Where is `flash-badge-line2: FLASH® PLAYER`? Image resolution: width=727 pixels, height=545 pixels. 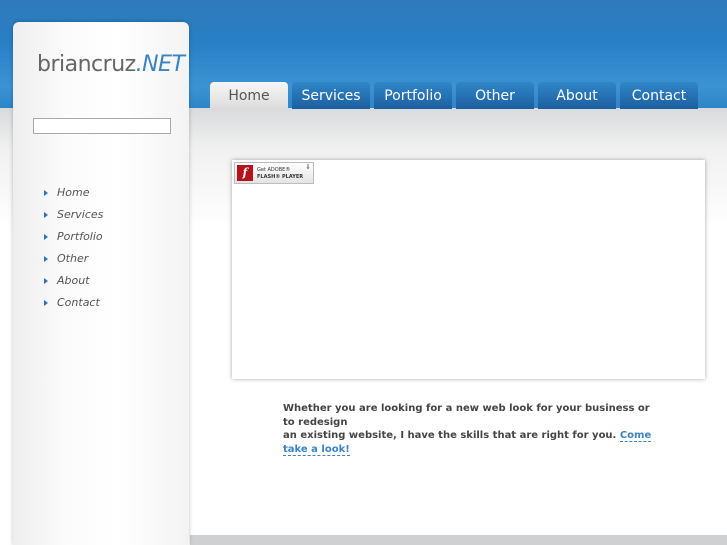 flash-badge-line2: FLASH® PLAYER is located at coordinates (280, 177).